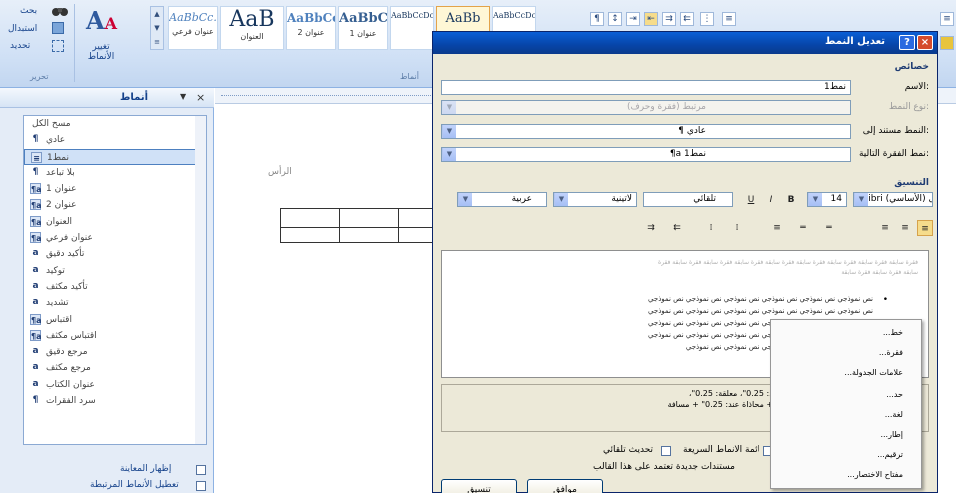 This screenshot has width=956, height=493. Describe the element at coordinates (68, 368) in the screenshot. I see `style-name: مرجع مكثف` at that location.